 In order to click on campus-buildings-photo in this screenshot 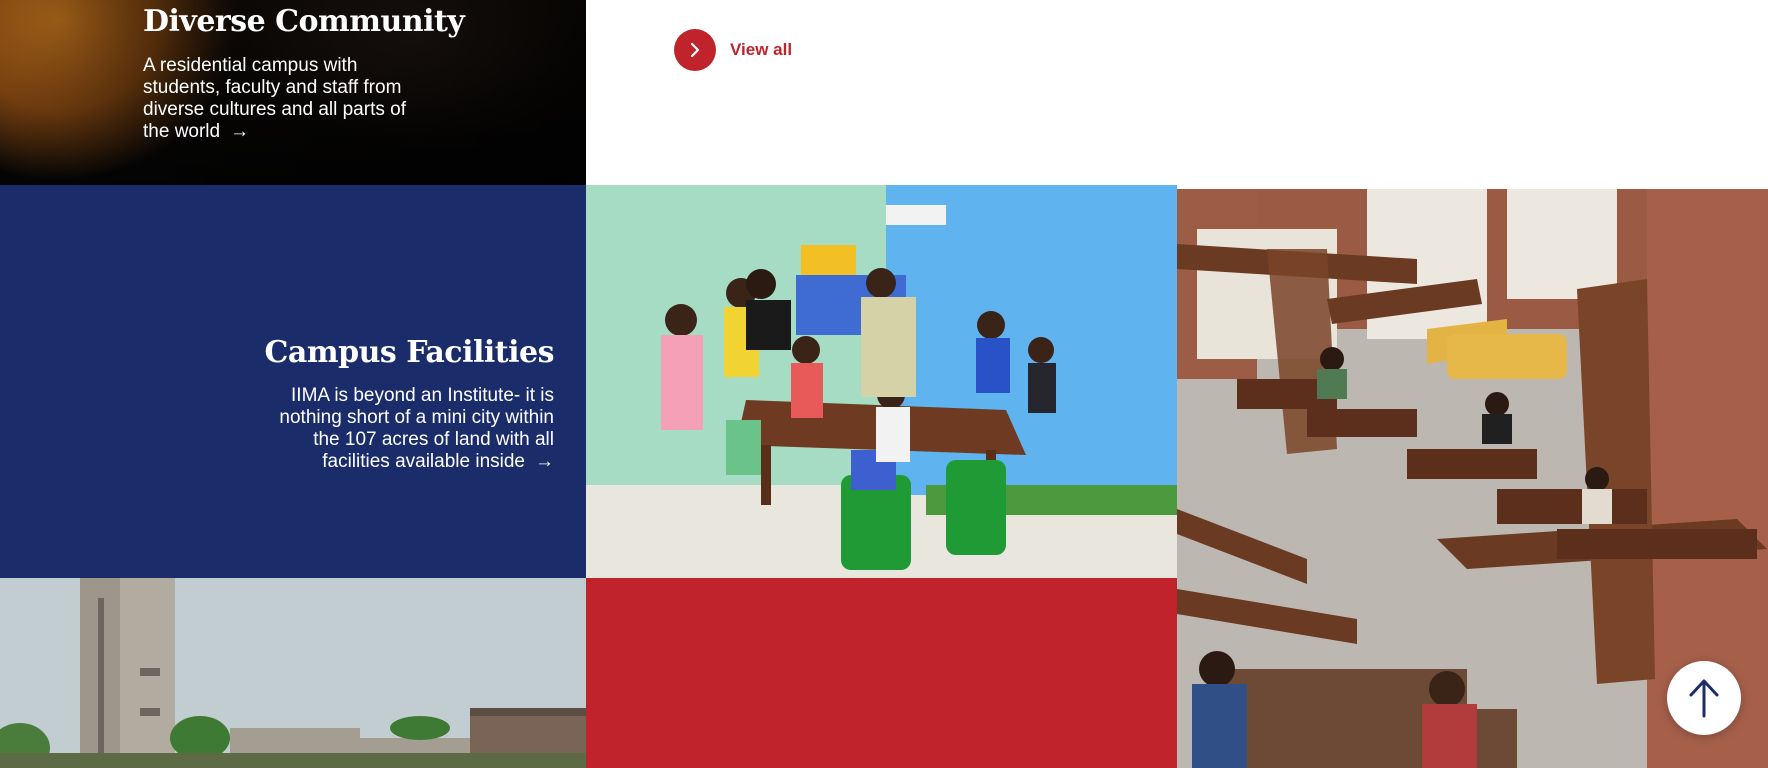, I will do `click(293, 673)`.